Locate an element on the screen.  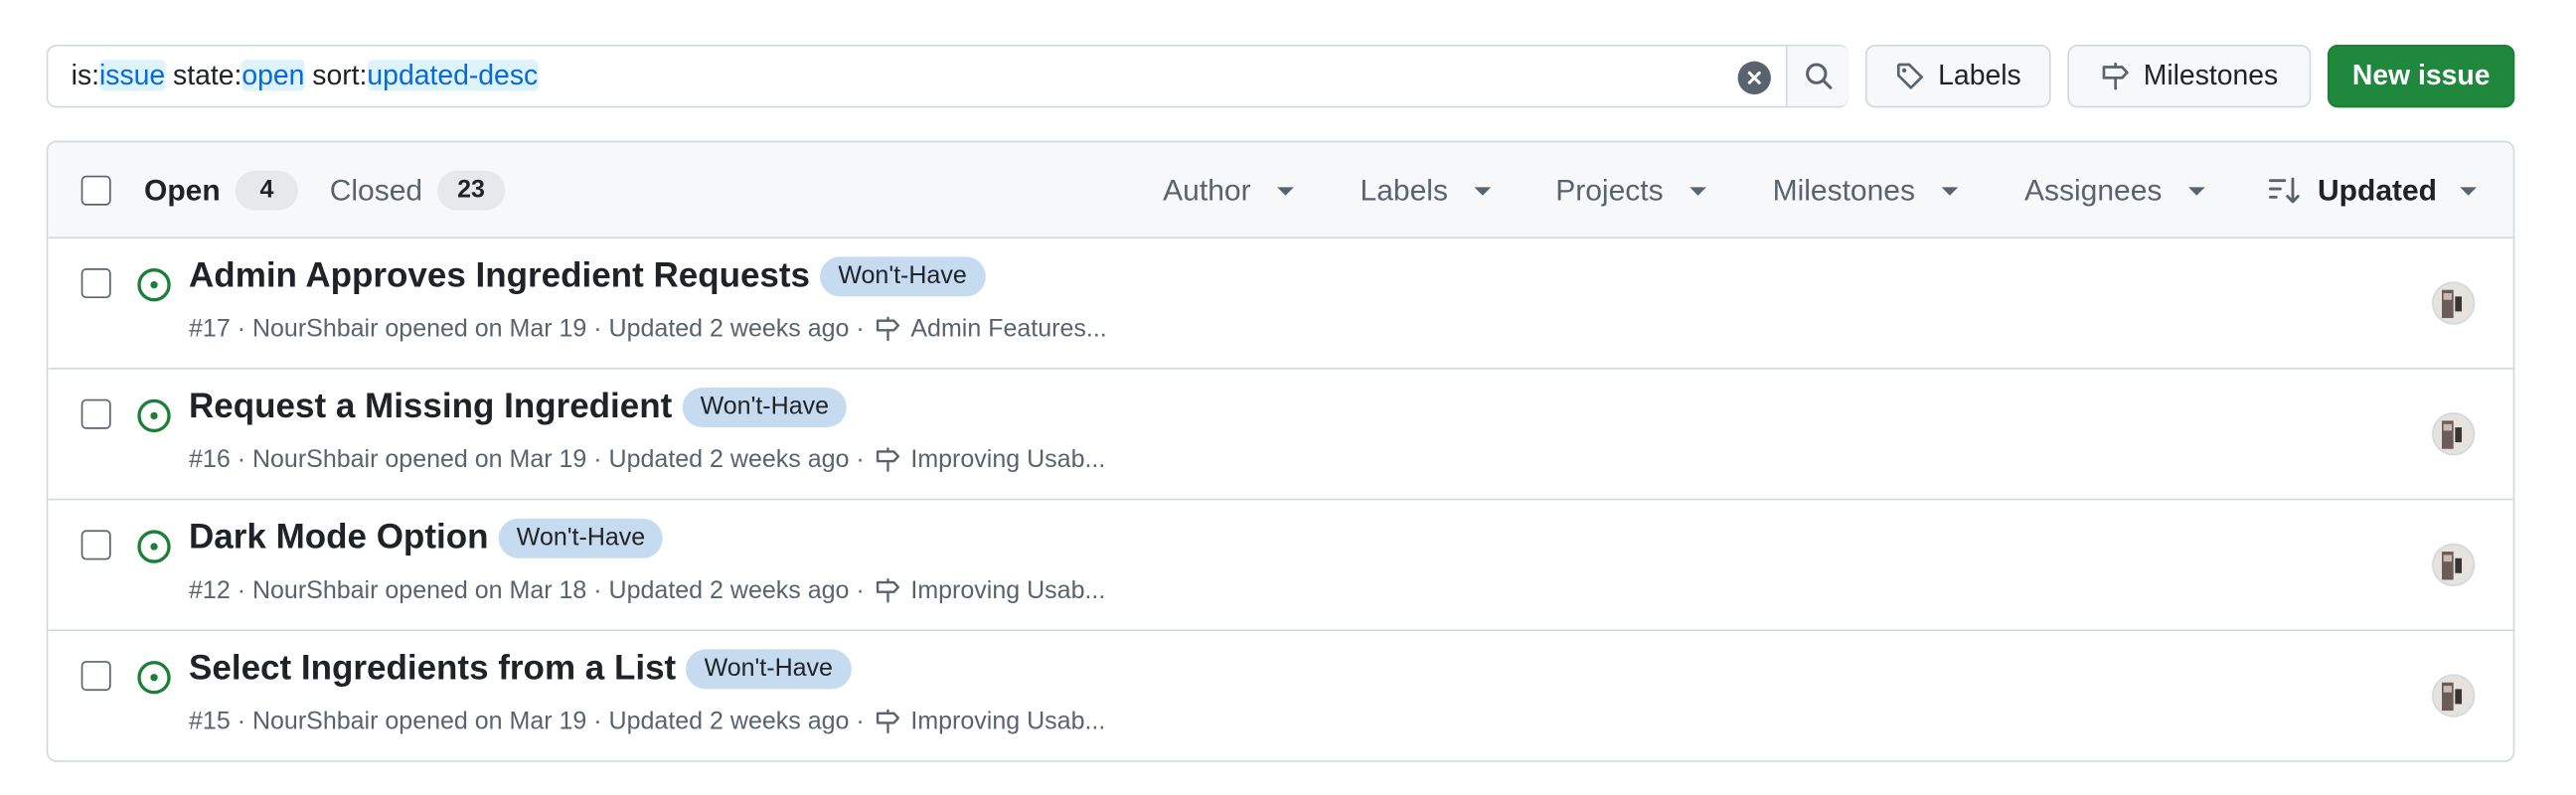
search-query: is:issue state:open sort:updated-desc is located at coordinates (305, 76).